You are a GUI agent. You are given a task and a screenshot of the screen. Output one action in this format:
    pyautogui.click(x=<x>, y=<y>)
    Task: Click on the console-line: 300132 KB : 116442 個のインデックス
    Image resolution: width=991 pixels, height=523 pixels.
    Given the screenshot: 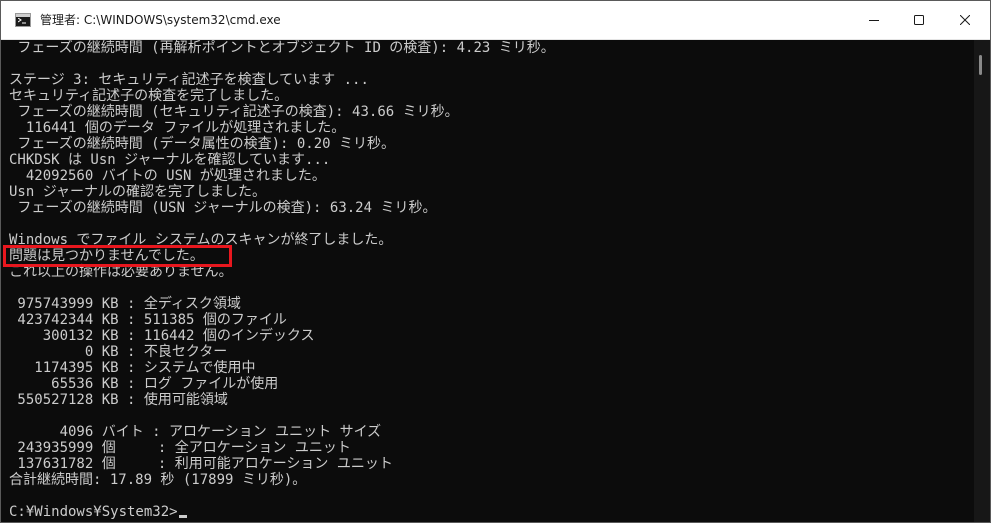 What is the action you would take?
    pyautogui.click(x=162, y=336)
    